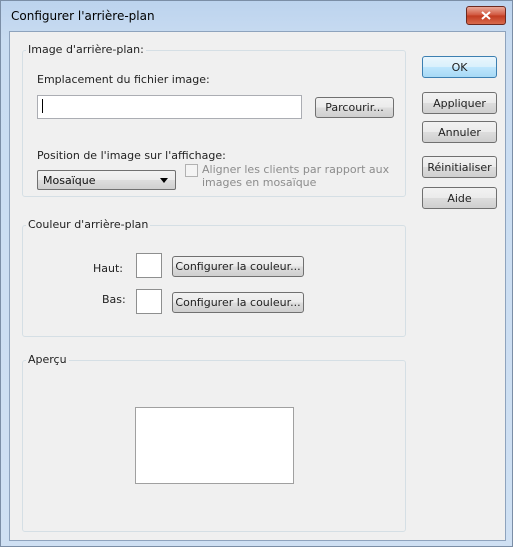 This screenshot has height=547, width=513. I want to click on help-button: Aide, so click(459, 198).